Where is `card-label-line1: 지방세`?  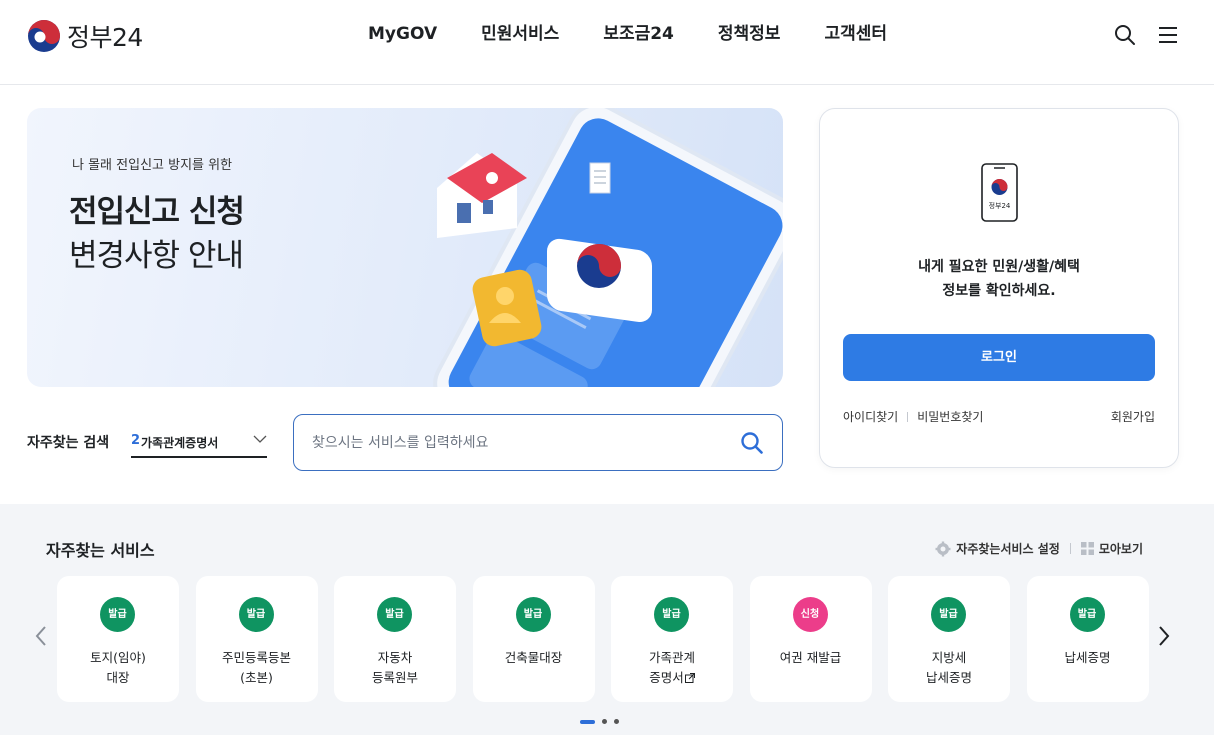 card-label-line1: 지방세 is located at coordinates (949, 657).